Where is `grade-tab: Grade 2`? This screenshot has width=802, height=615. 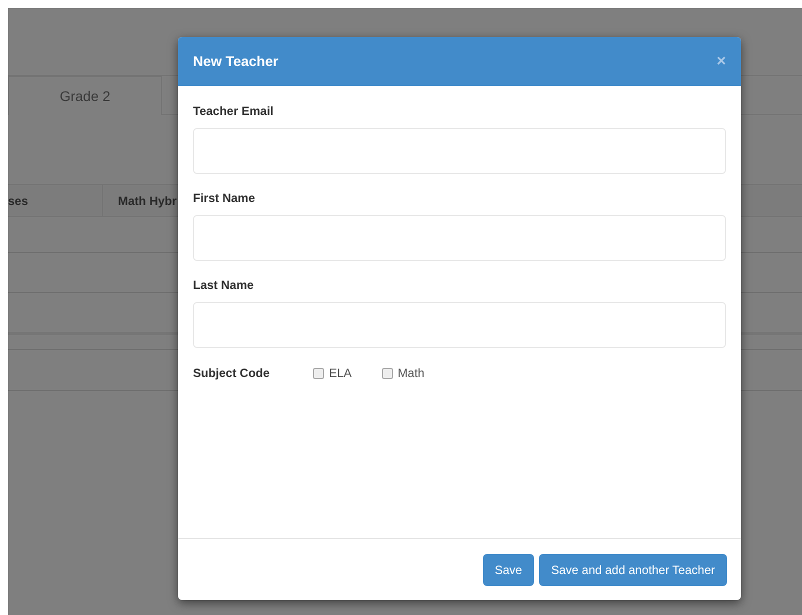
grade-tab: Grade 2 is located at coordinates (85, 95).